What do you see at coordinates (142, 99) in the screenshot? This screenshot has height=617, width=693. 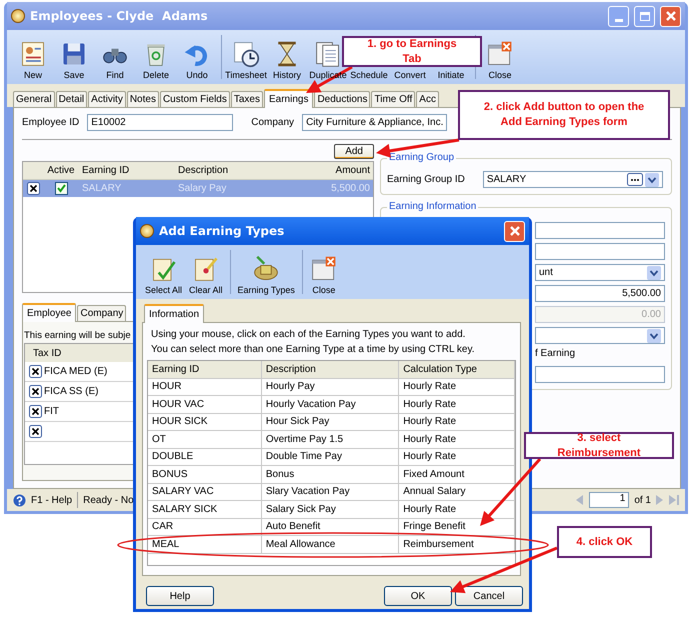 I see `tab: Notes` at bounding box center [142, 99].